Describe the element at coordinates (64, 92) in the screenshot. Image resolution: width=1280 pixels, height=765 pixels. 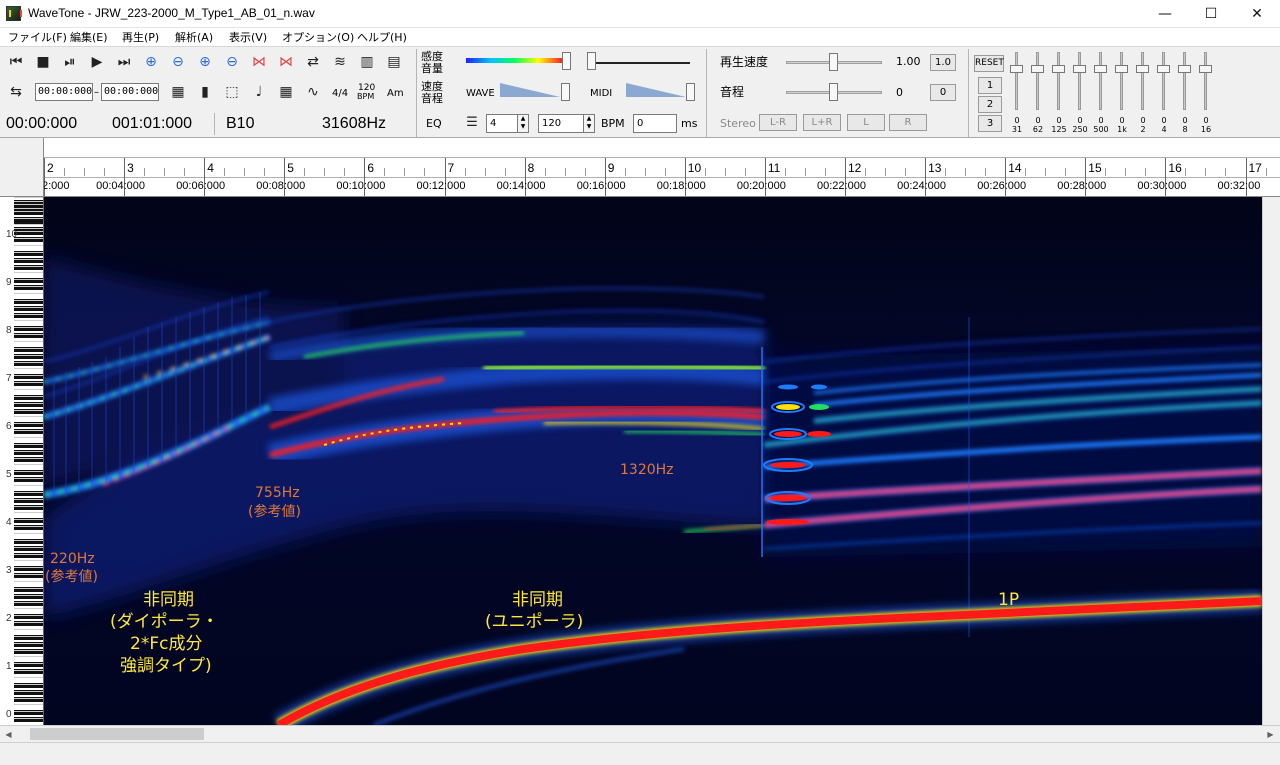
I see `range-start-field: 00:00:000` at that location.